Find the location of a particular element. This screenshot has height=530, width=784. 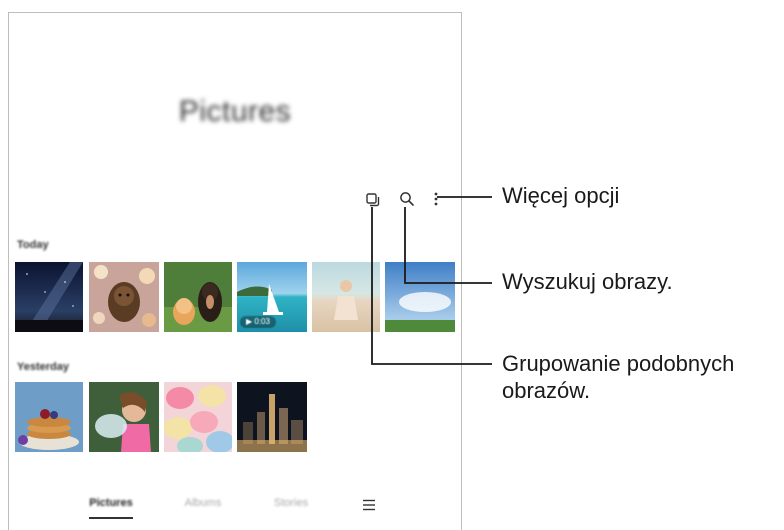

thumbnail-sailboat-video: ▶ 0:03 is located at coordinates (272, 297).